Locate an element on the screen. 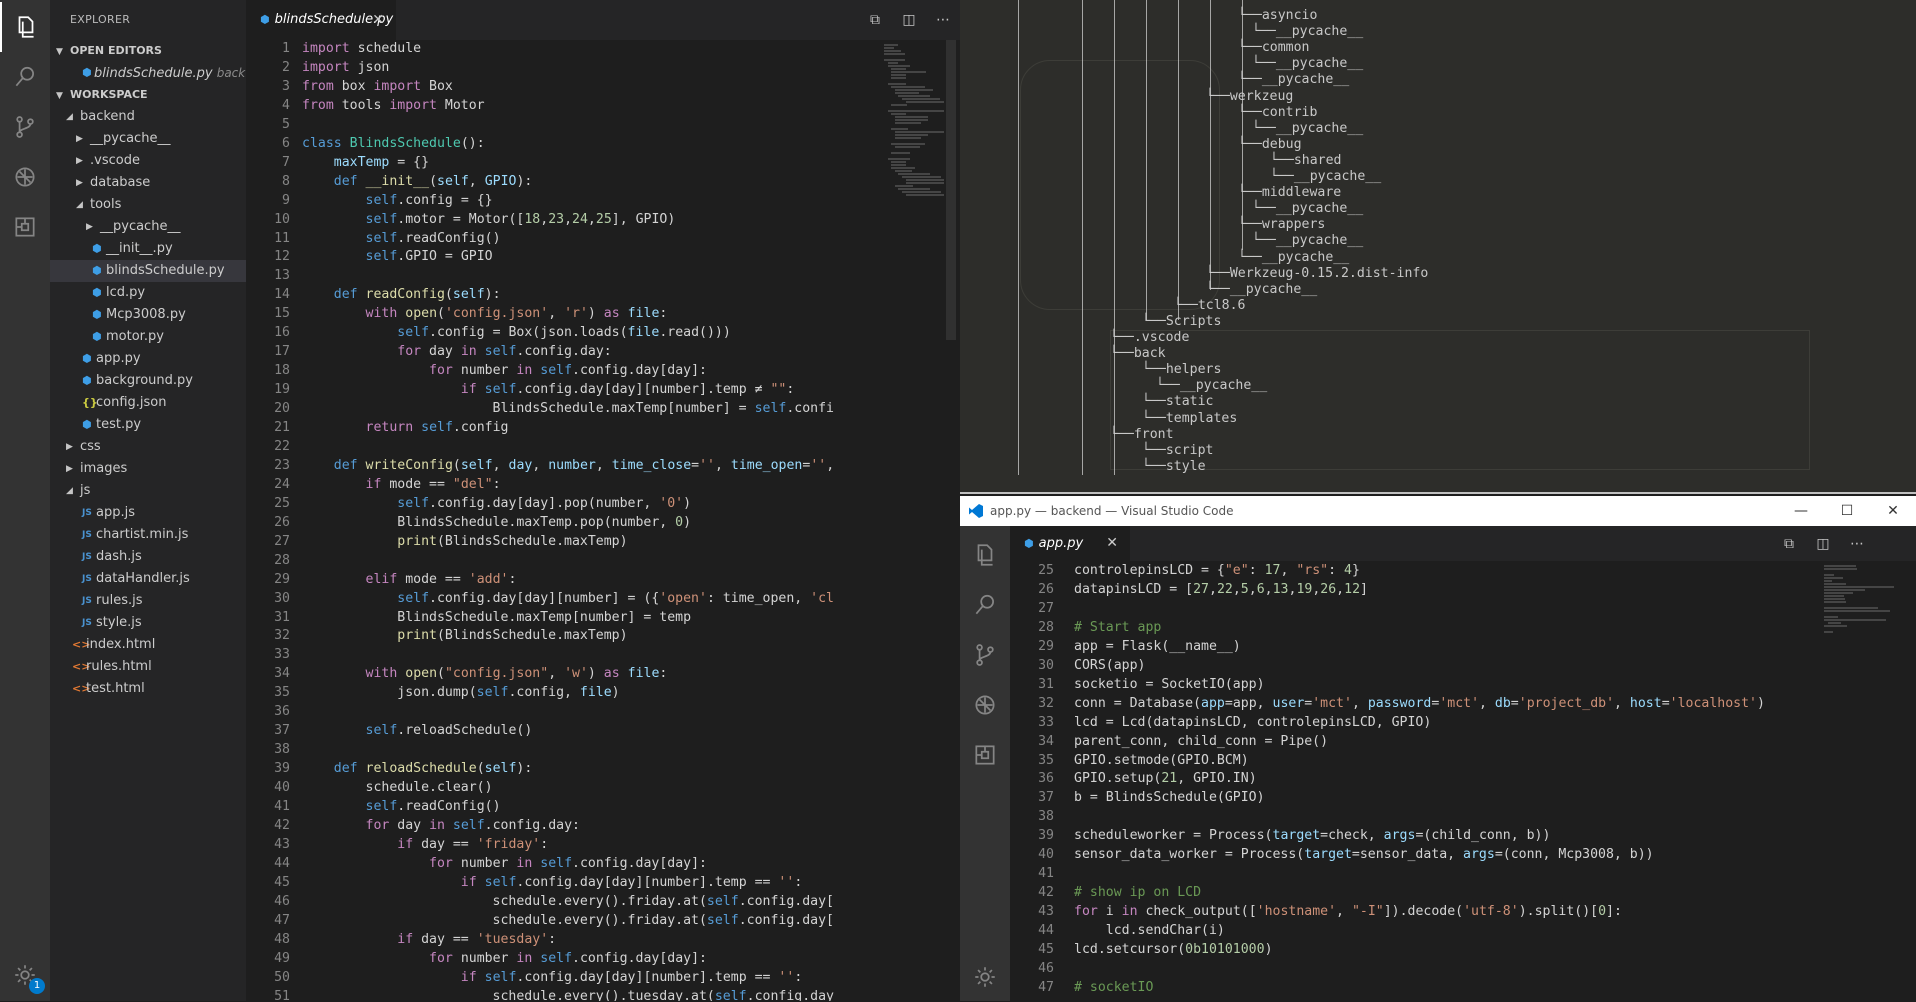 The height and width of the screenshot is (1002, 1916). tree-item-label: __init__.py is located at coordinates (139, 248).